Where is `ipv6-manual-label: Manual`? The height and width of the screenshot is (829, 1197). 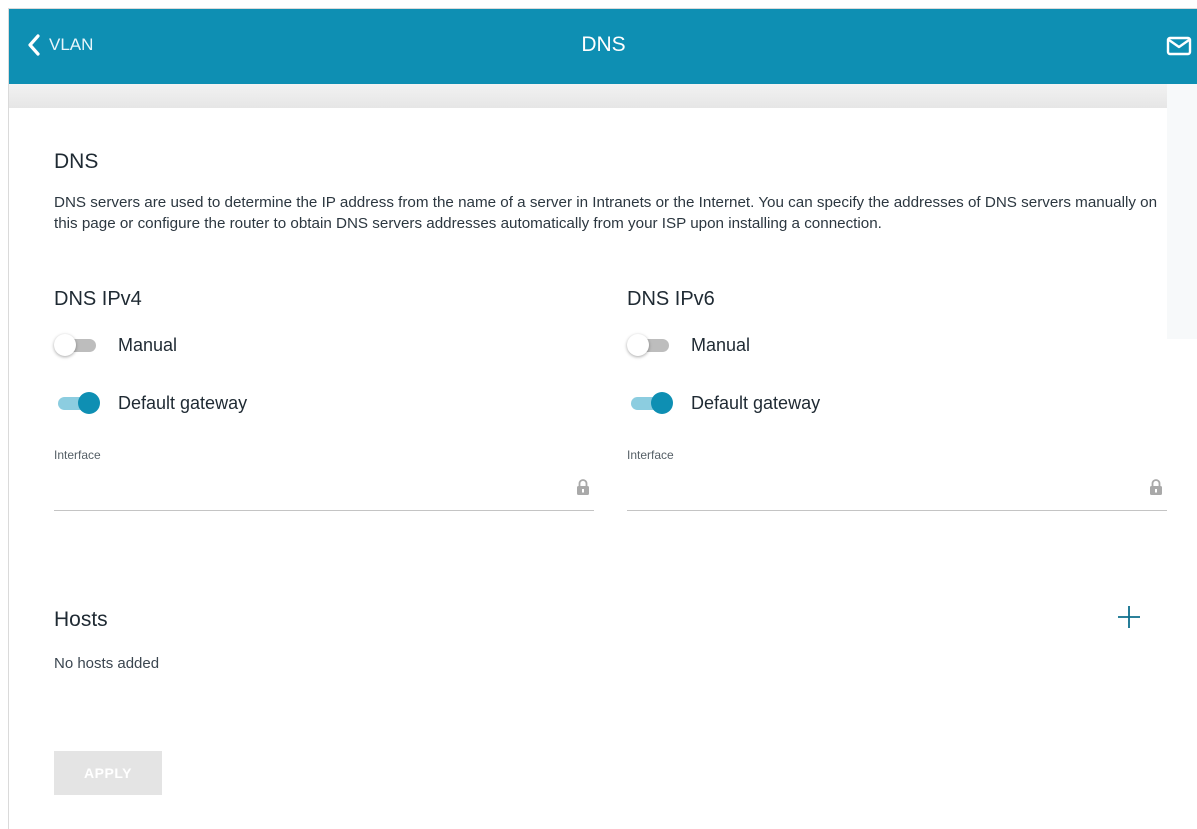 ipv6-manual-label: Manual is located at coordinates (721, 344).